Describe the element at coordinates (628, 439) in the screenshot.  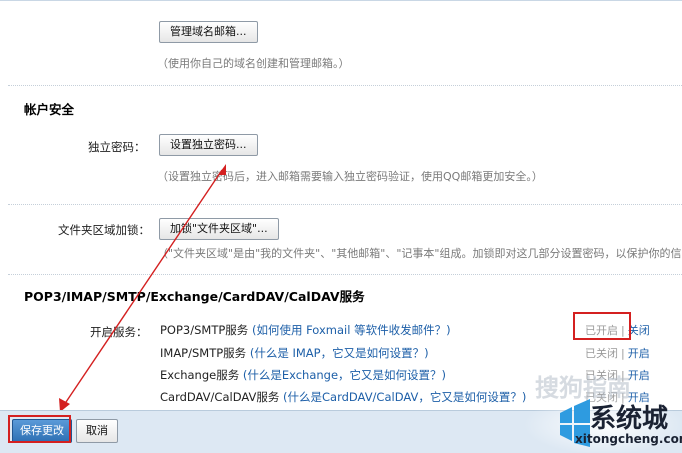
I see `watermark-url: xitongcheng.com` at that location.